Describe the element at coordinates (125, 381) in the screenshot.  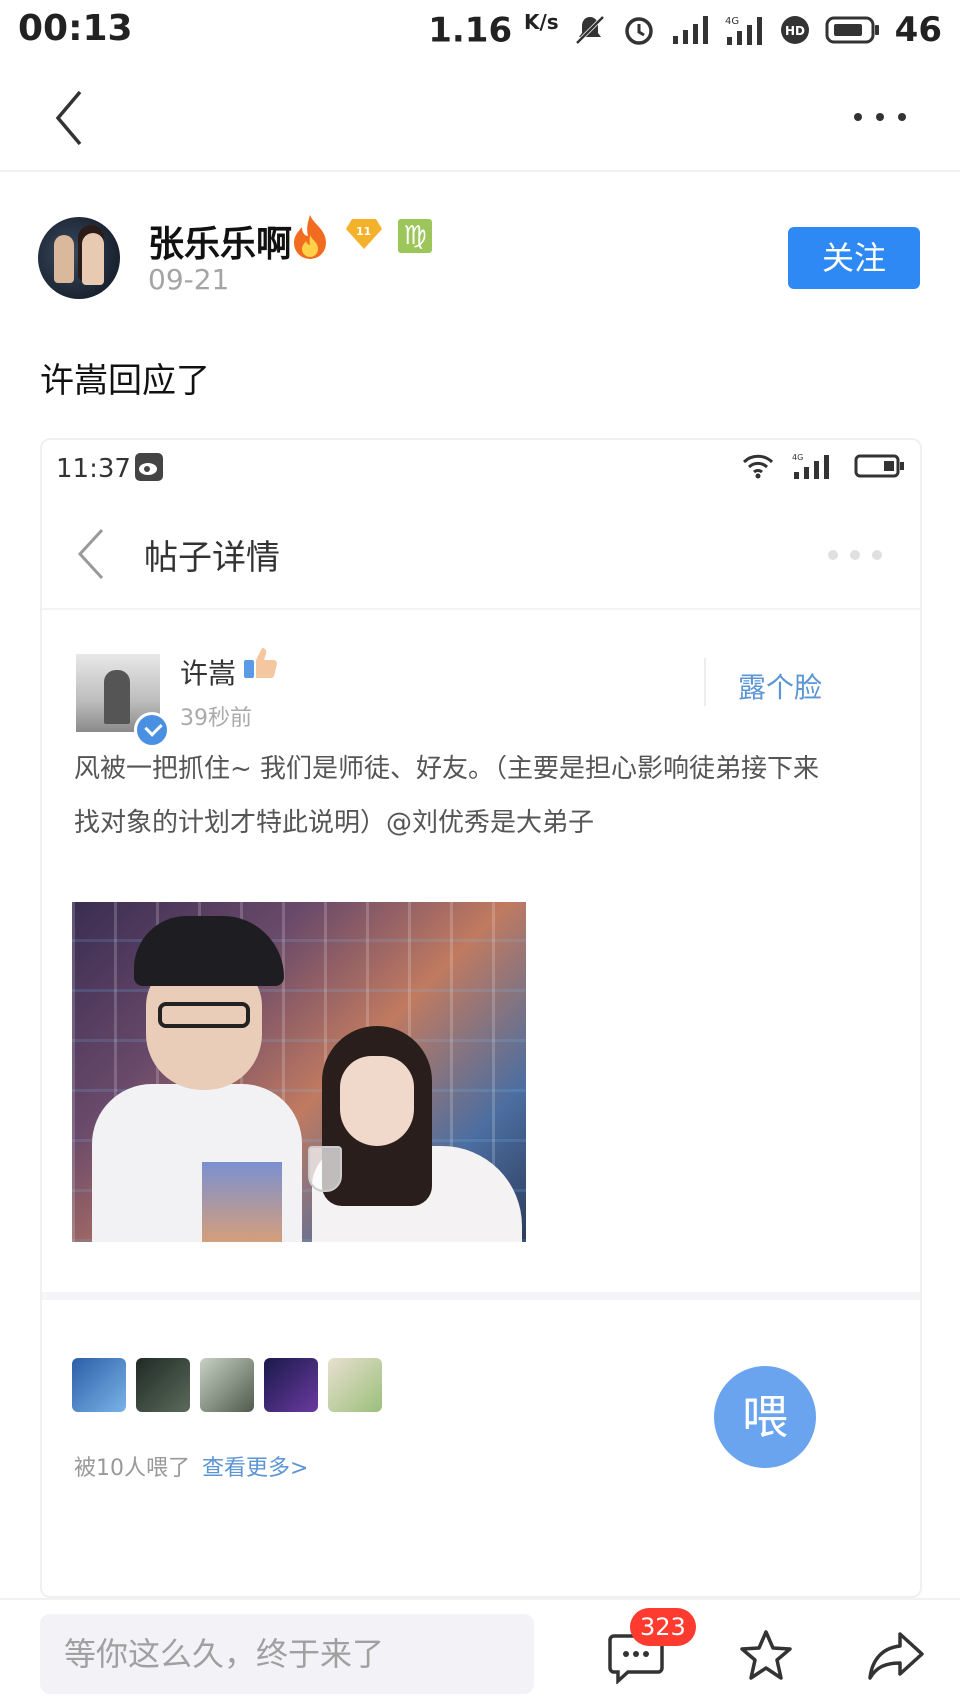
I see `post-text: 许嵩回应了` at that location.